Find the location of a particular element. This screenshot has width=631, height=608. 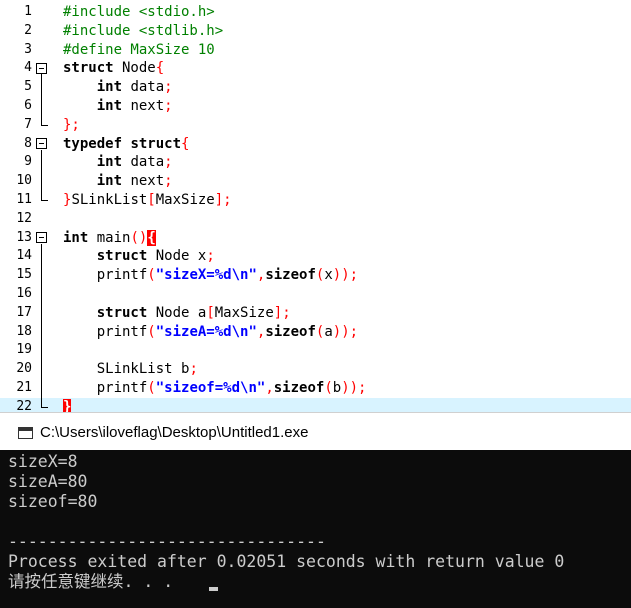

code-line: 8 typedef struct{ is located at coordinates (315, 144).